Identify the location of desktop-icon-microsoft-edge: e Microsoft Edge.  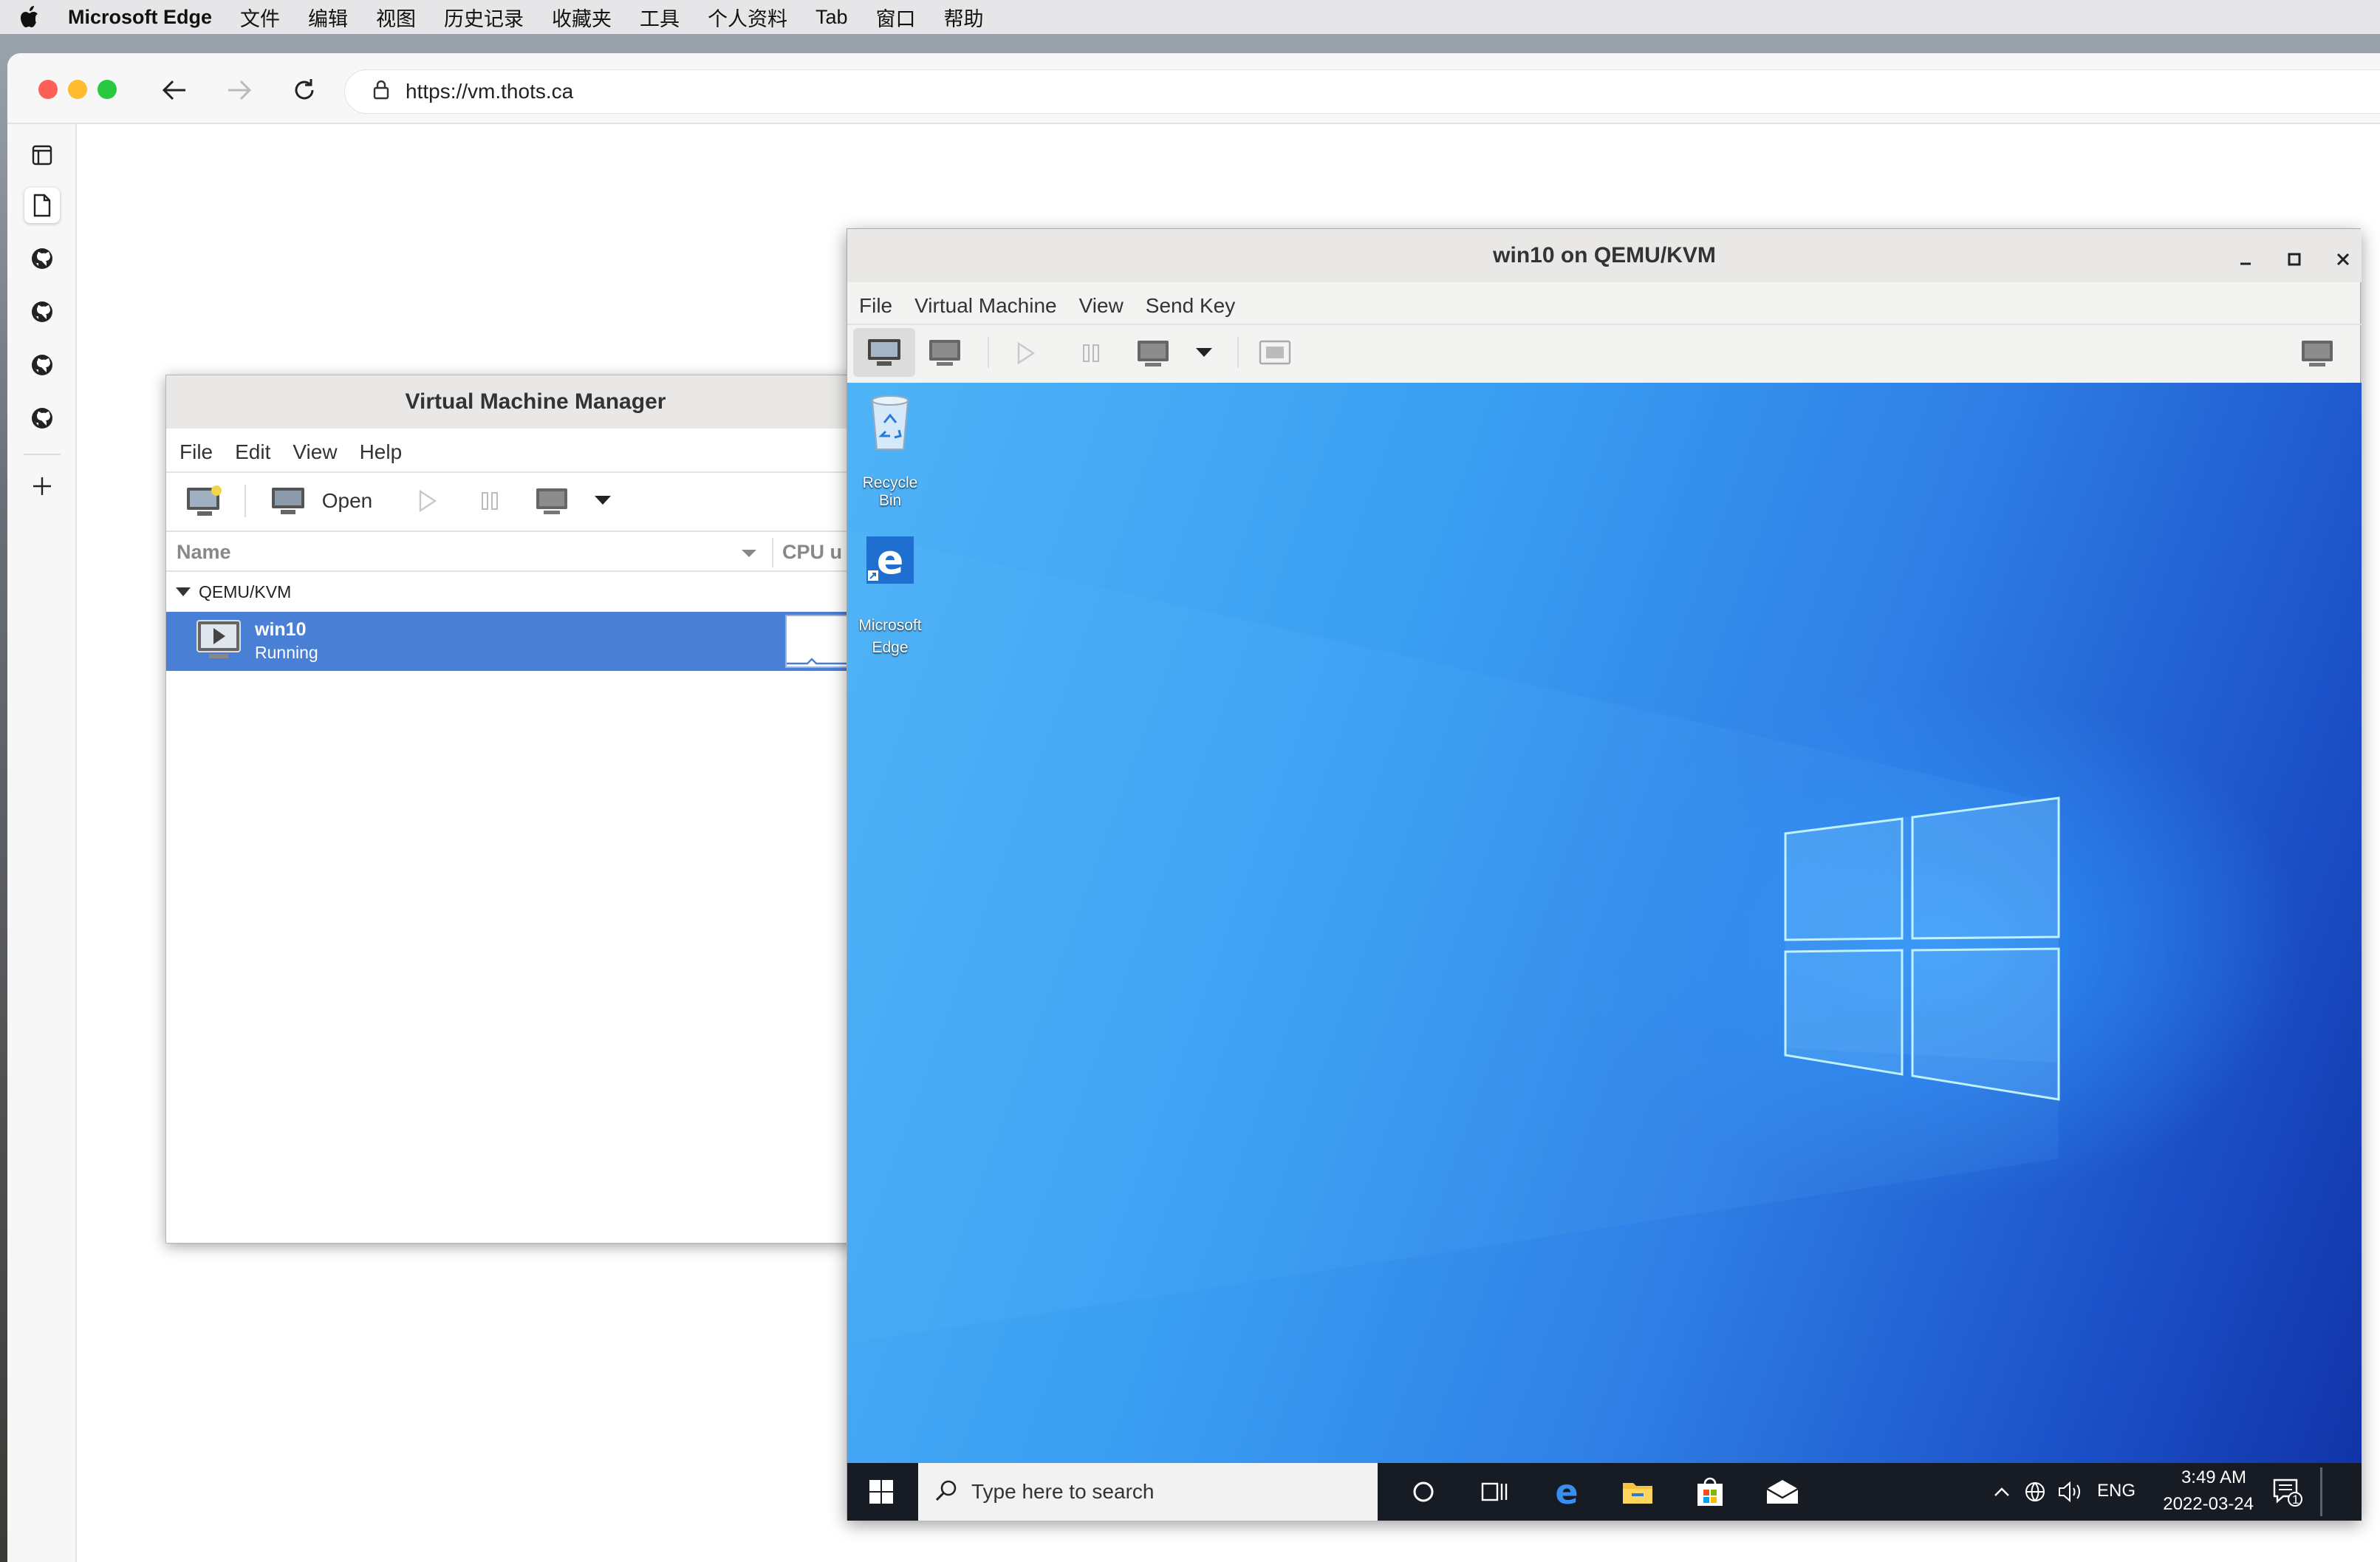
(891, 599).